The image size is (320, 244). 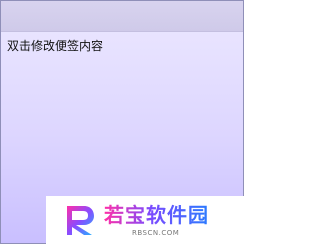 I want to click on note-placeholder-text: 双击修改便签内容, so click(x=55, y=46).